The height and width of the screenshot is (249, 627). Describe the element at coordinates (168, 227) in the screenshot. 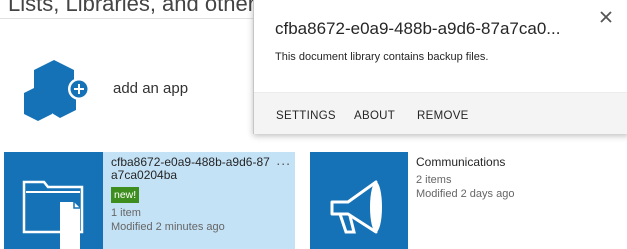

I see `tile-modified: Modified 2 minutes ago` at that location.